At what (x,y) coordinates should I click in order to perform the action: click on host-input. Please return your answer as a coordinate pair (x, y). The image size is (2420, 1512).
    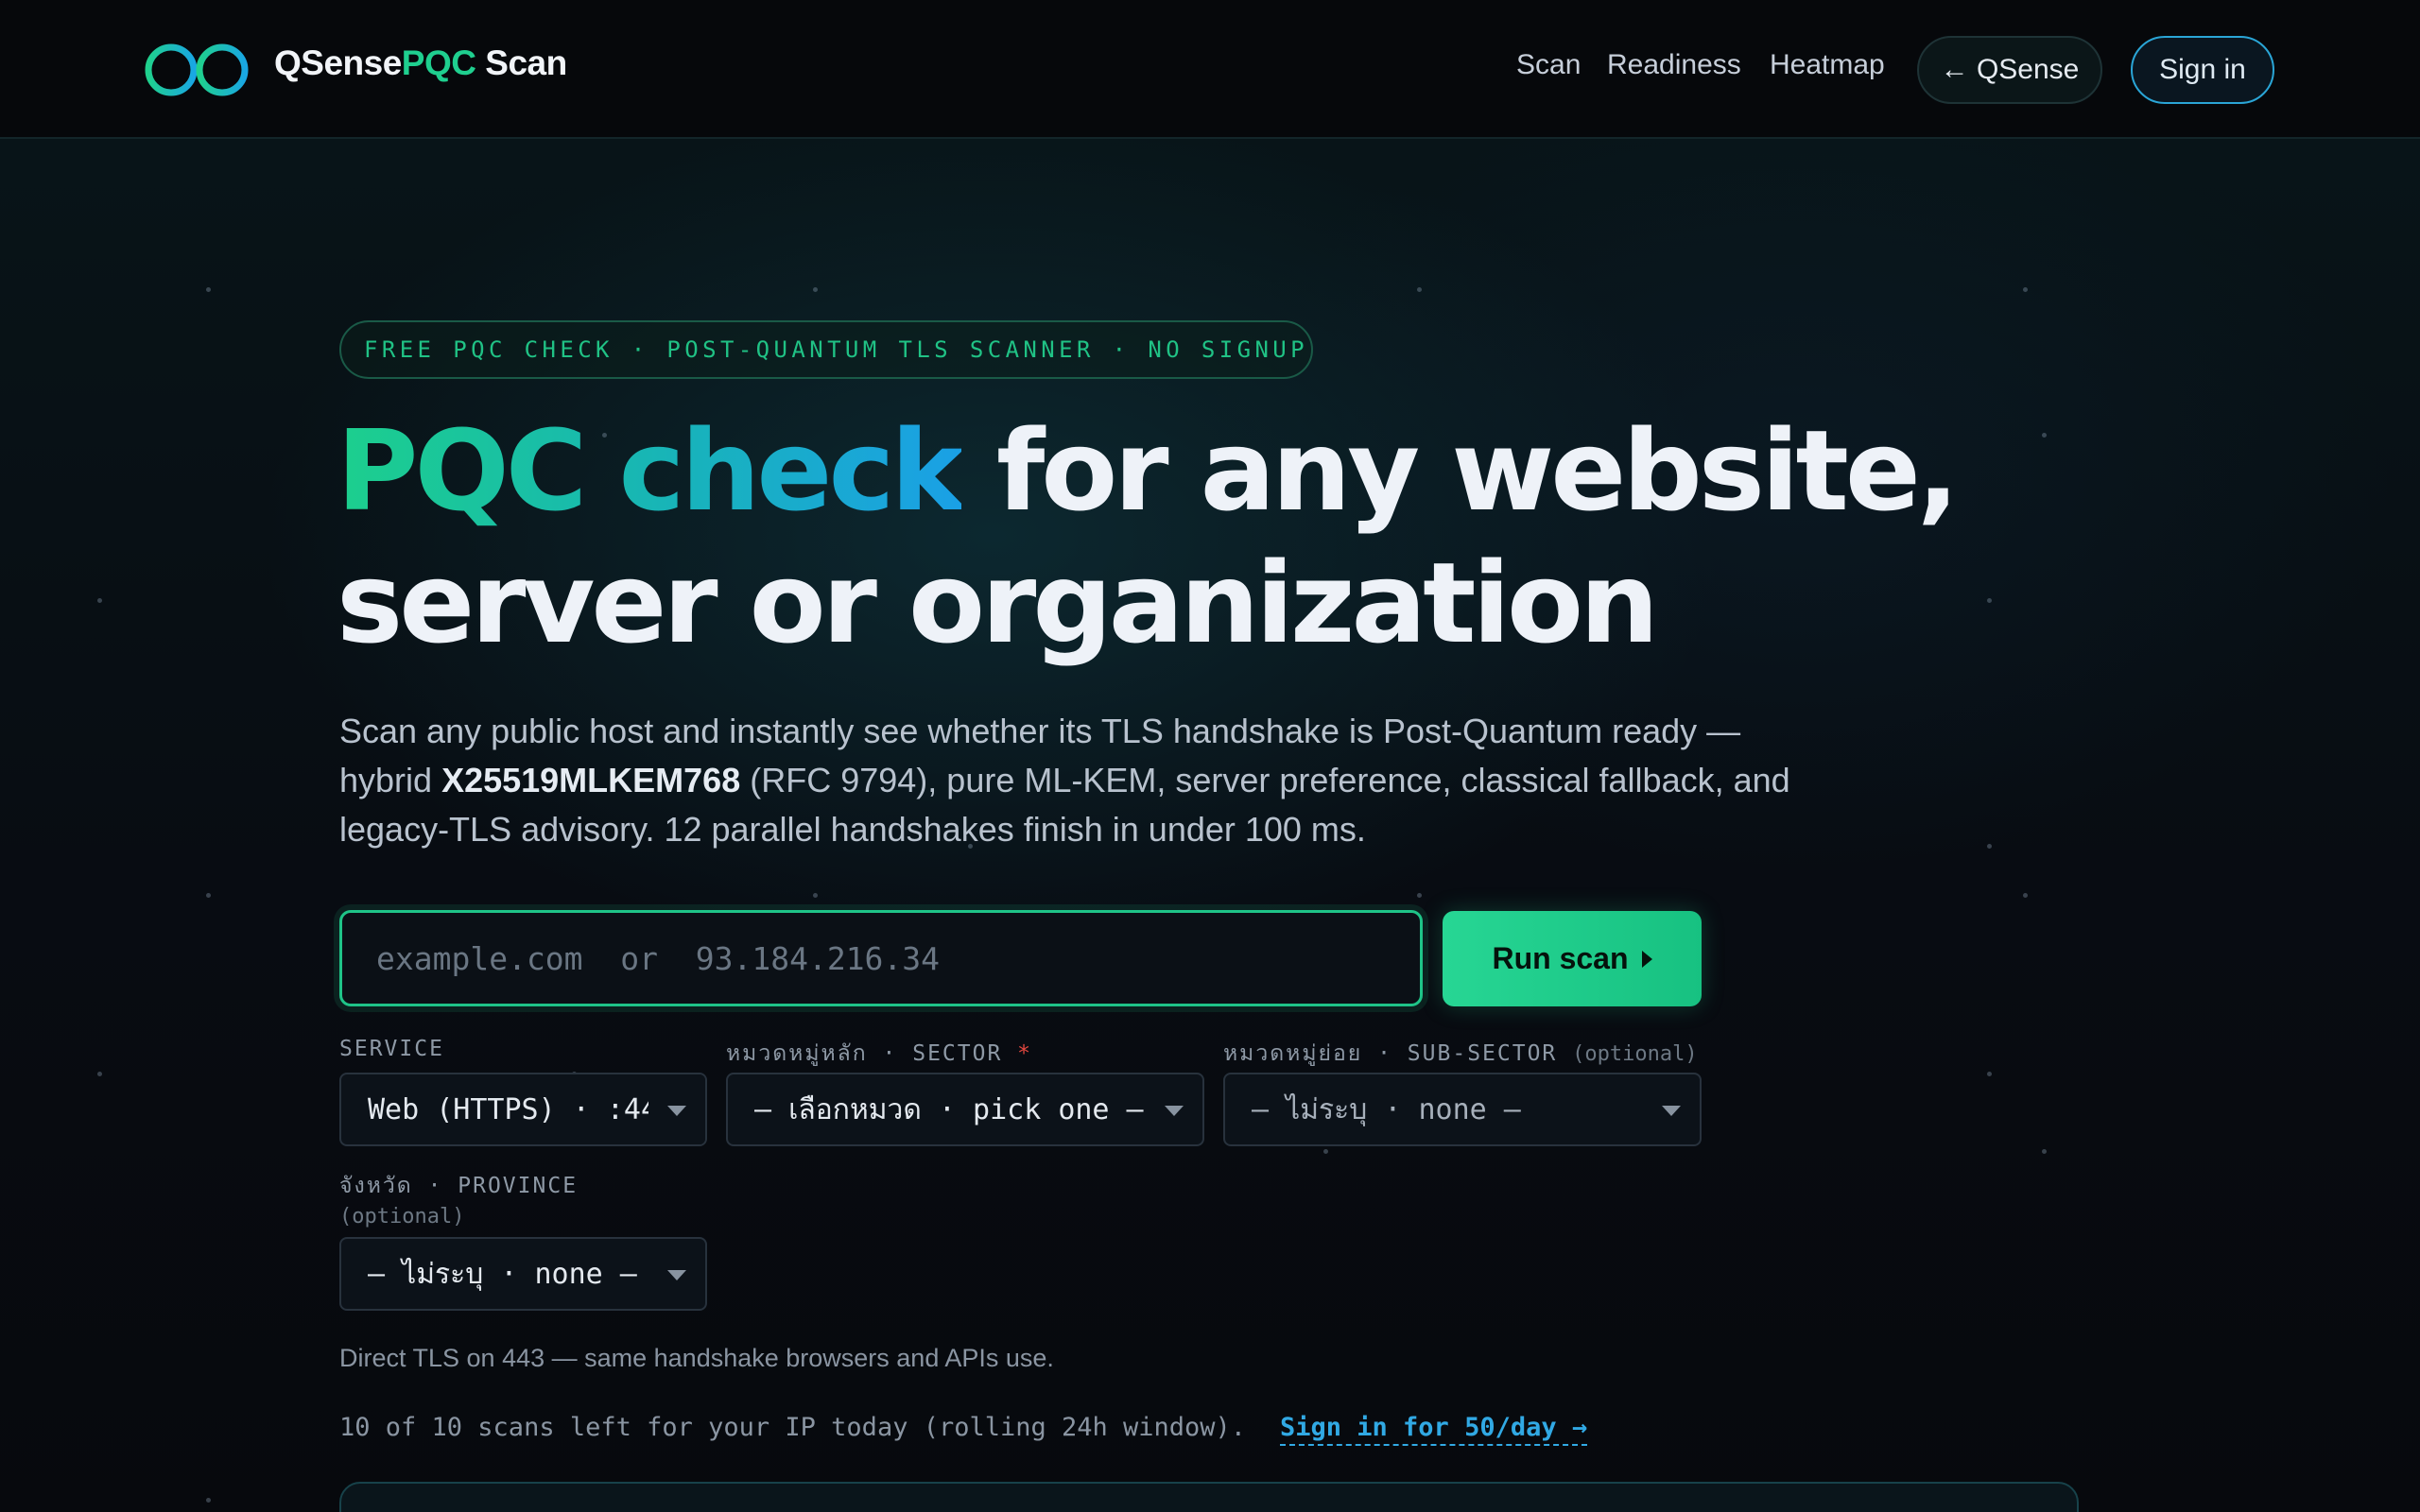
    Looking at the image, I should click on (881, 958).